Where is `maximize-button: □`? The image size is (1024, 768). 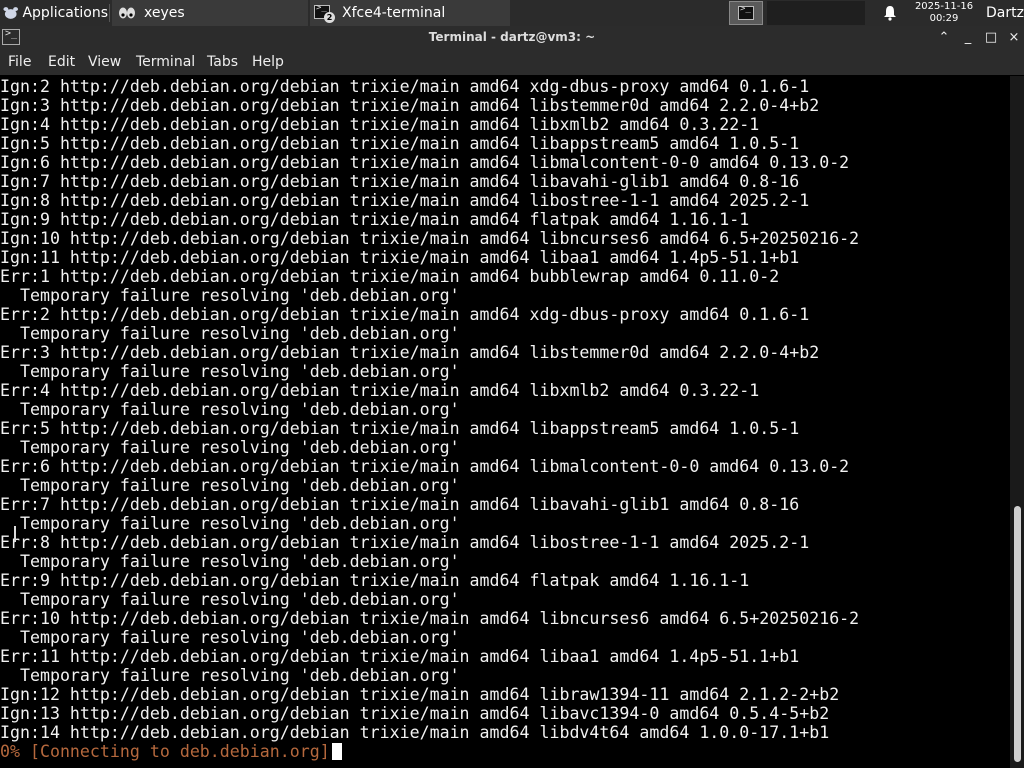 maximize-button: □ is located at coordinates (991, 38).